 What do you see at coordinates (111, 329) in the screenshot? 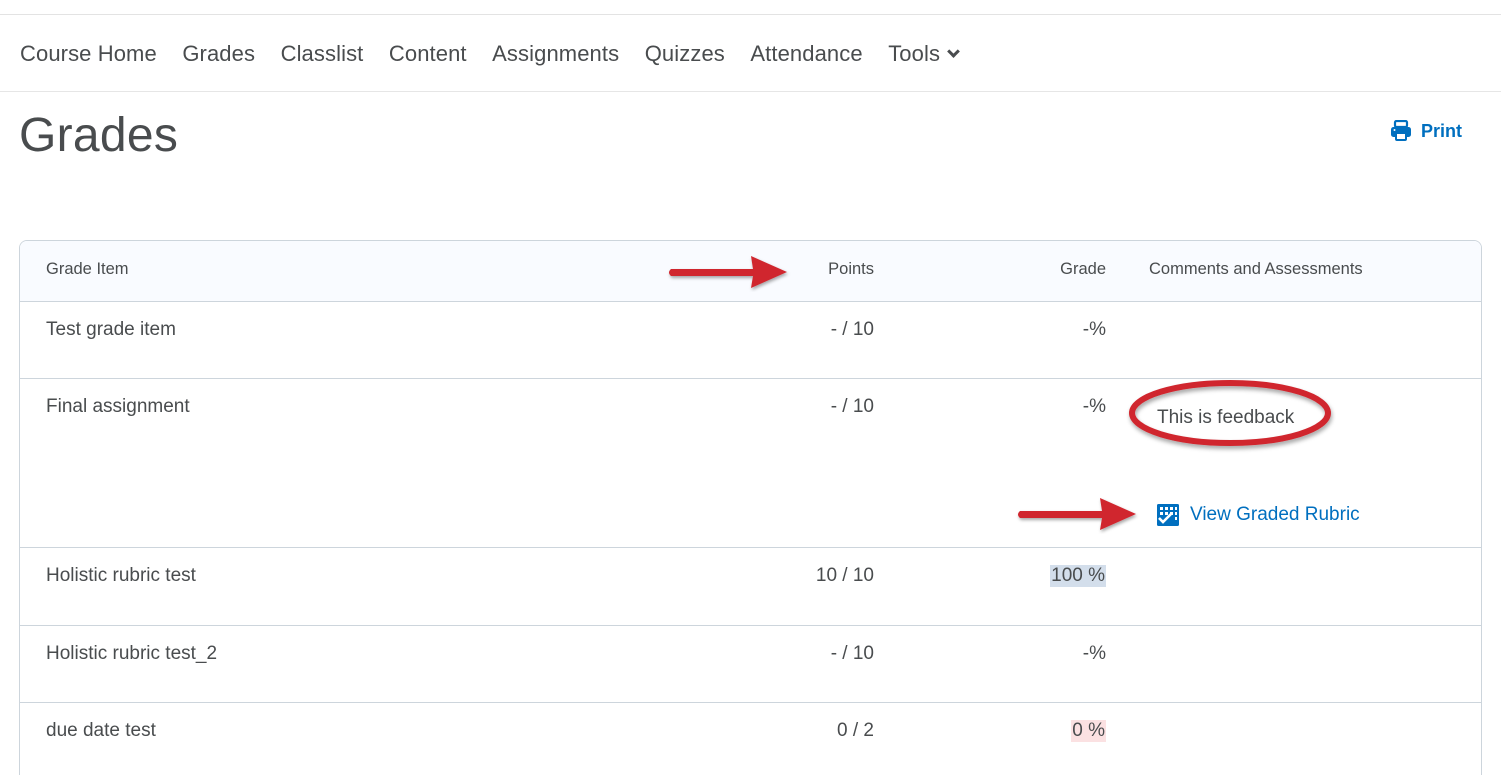
I see `grade-item-name: Test grade item` at bounding box center [111, 329].